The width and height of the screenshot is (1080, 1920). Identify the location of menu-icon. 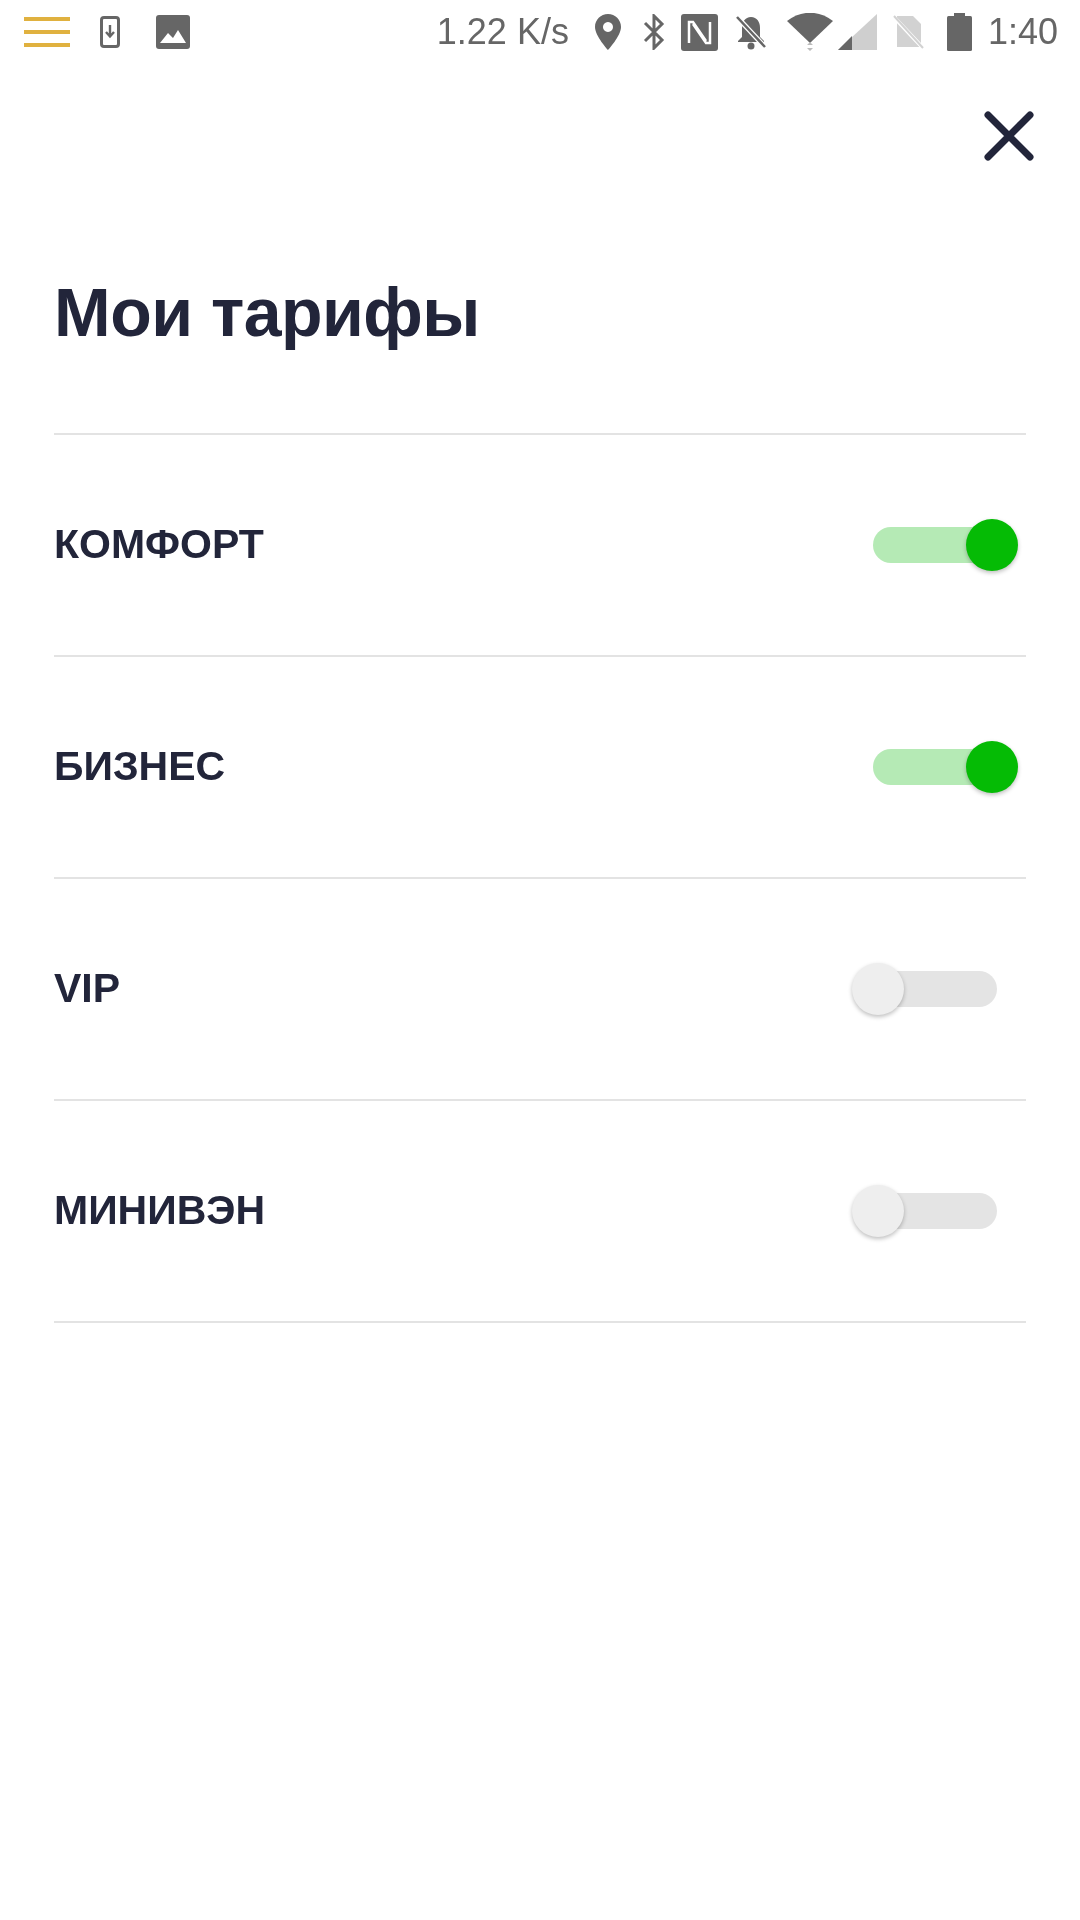
(47, 32).